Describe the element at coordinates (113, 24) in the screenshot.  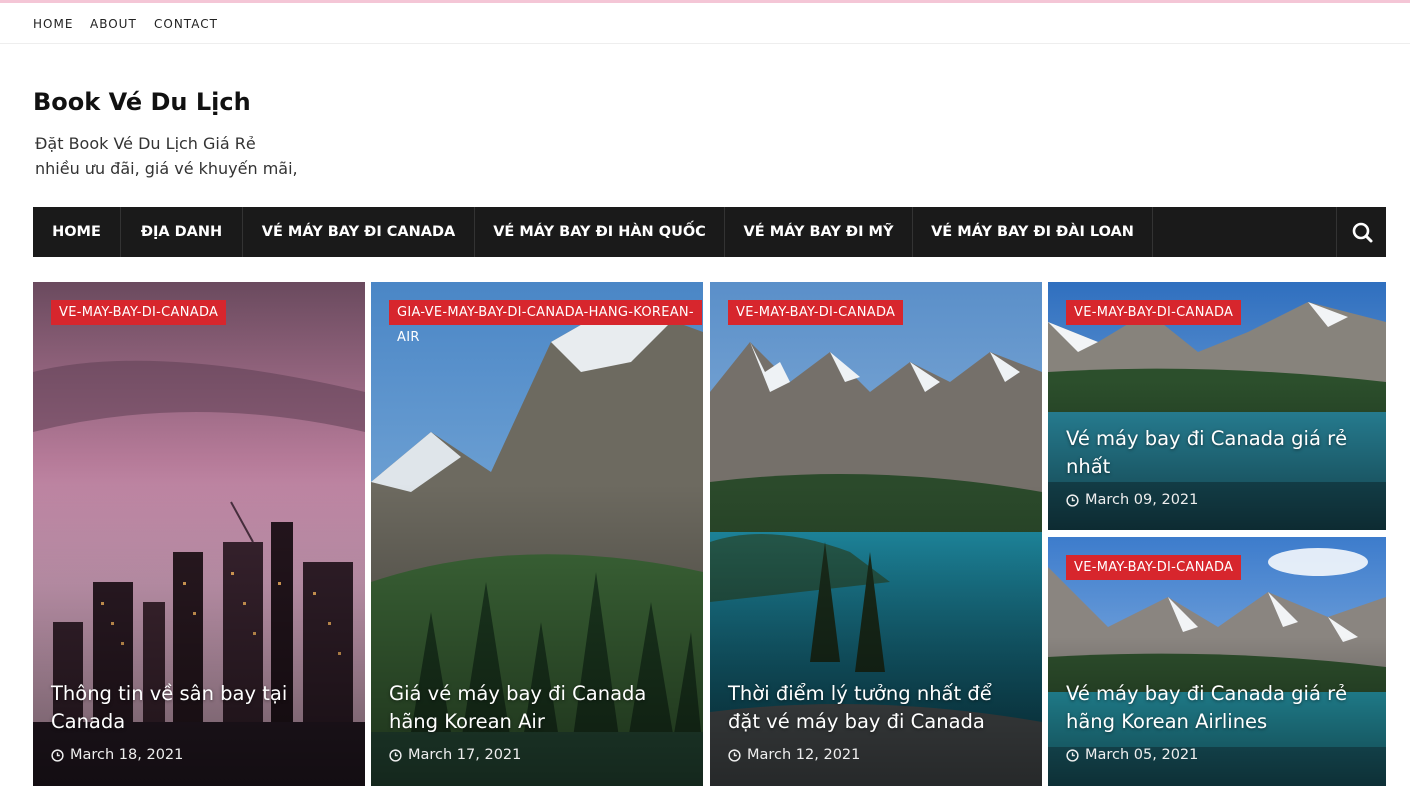
I see `topnav-about-link: ABOUT` at that location.